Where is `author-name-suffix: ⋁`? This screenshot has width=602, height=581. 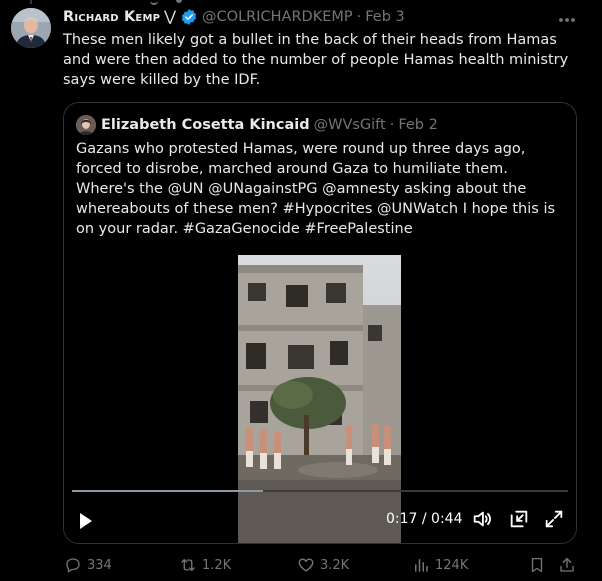
author-name-suffix: ⋁ is located at coordinates (170, 17).